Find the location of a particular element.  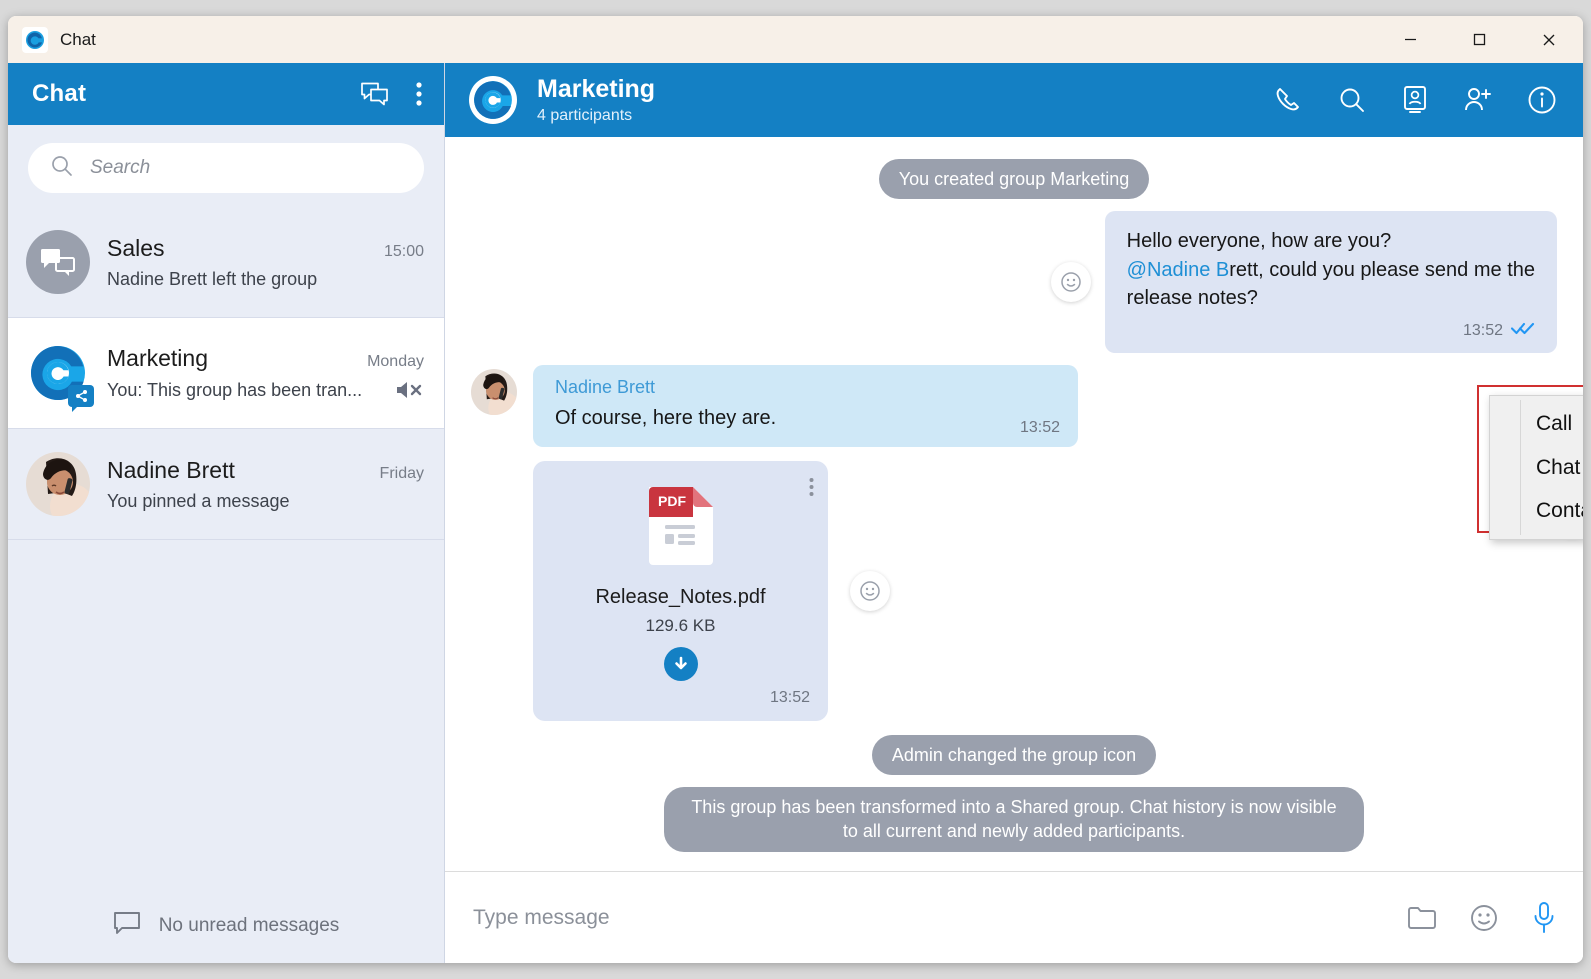

chat-item-name: Sales is located at coordinates (136, 247).